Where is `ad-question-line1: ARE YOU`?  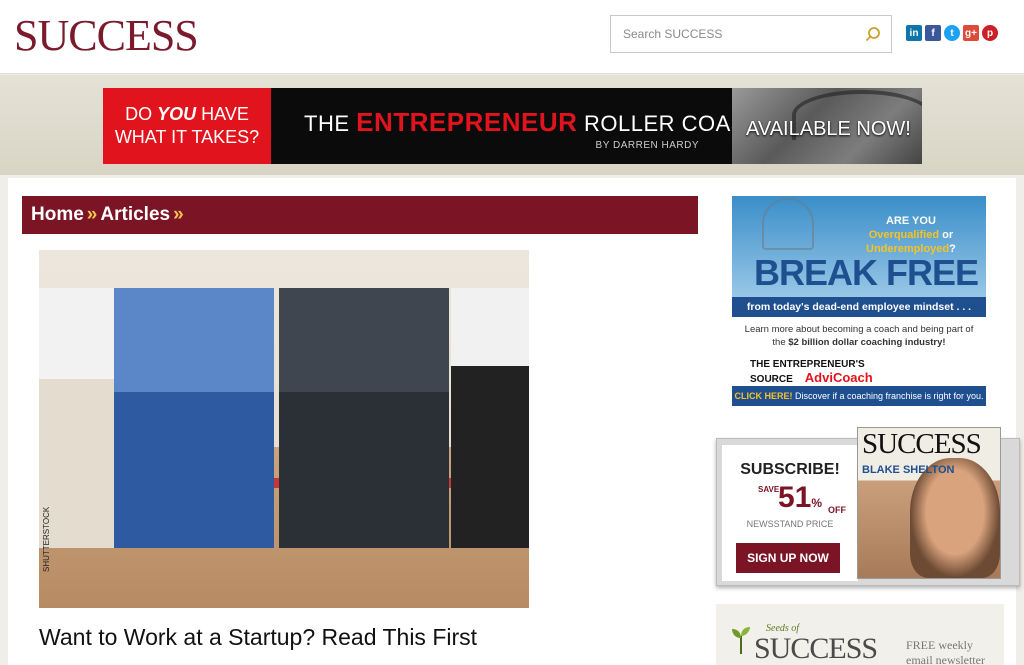 ad-question-line1: ARE YOU is located at coordinates (910, 221).